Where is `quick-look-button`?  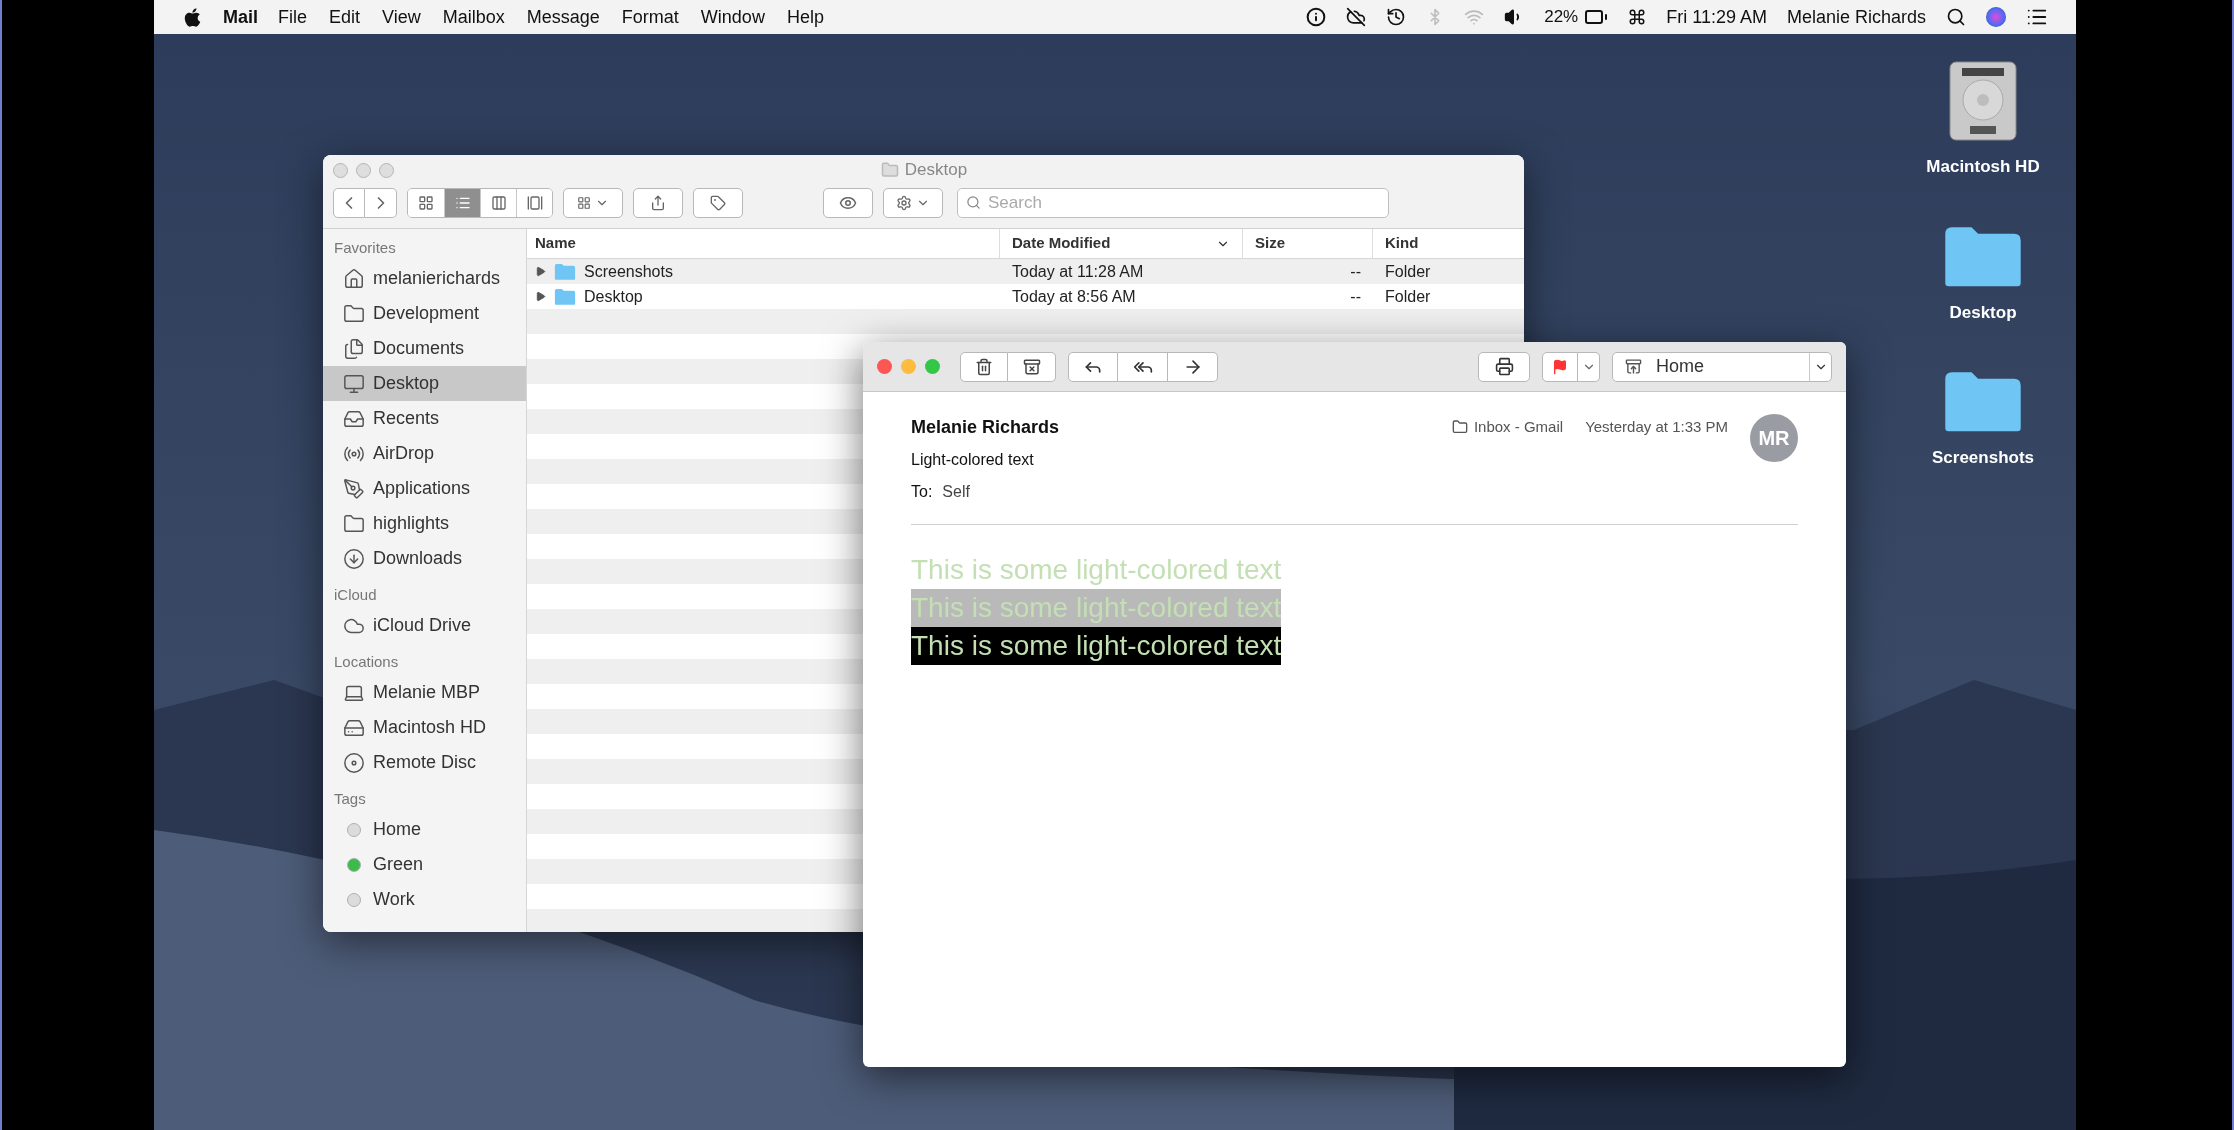
quick-look-button is located at coordinates (848, 203).